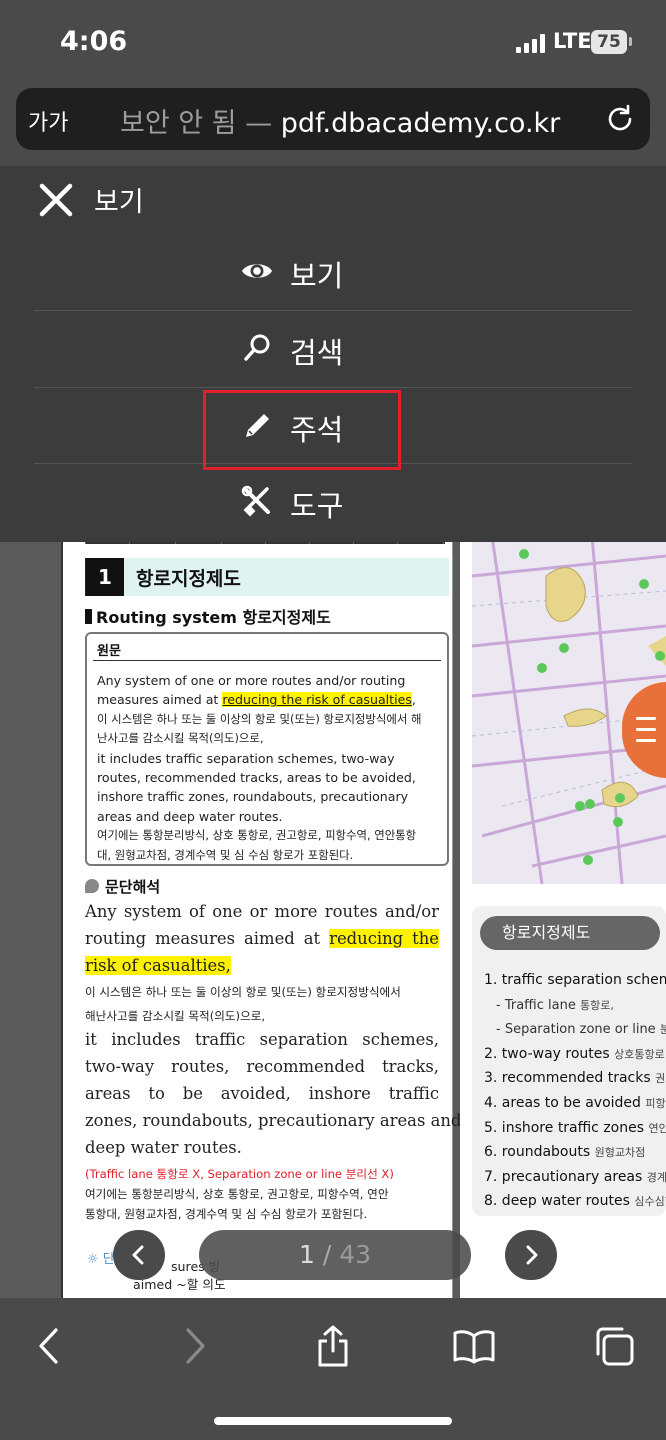  What do you see at coordinates (190, 816) in the screenshot?
I see `original-line: areas and deep water routes.` at bounding box center [190, 816].